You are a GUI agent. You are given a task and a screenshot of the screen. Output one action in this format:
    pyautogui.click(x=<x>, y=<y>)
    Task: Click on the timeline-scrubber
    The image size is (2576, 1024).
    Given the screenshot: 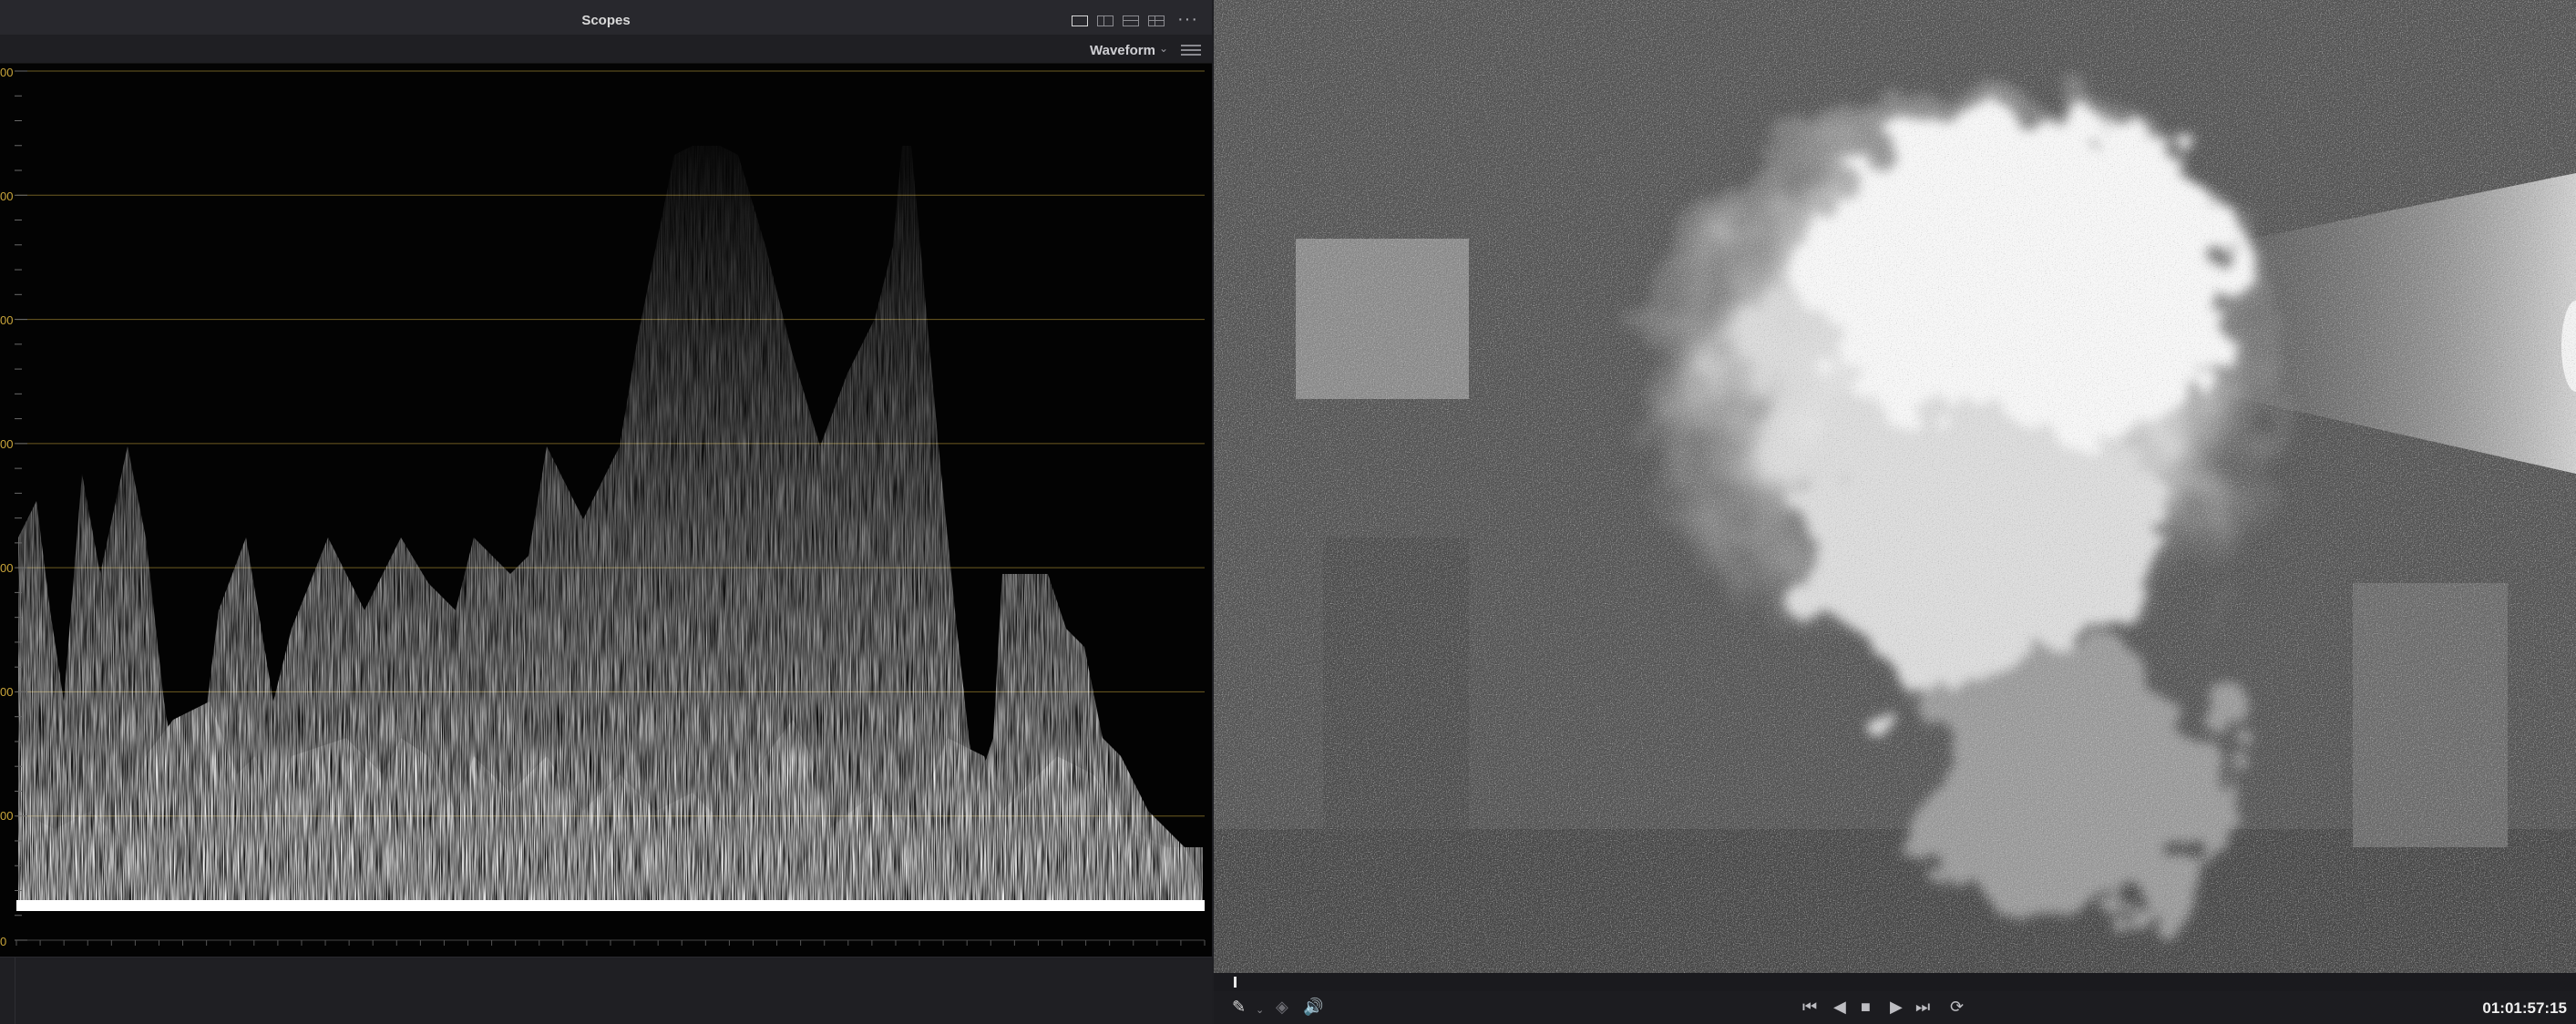 What is the action you would take?
    pyautogui.click(x=1895, y=982)
    